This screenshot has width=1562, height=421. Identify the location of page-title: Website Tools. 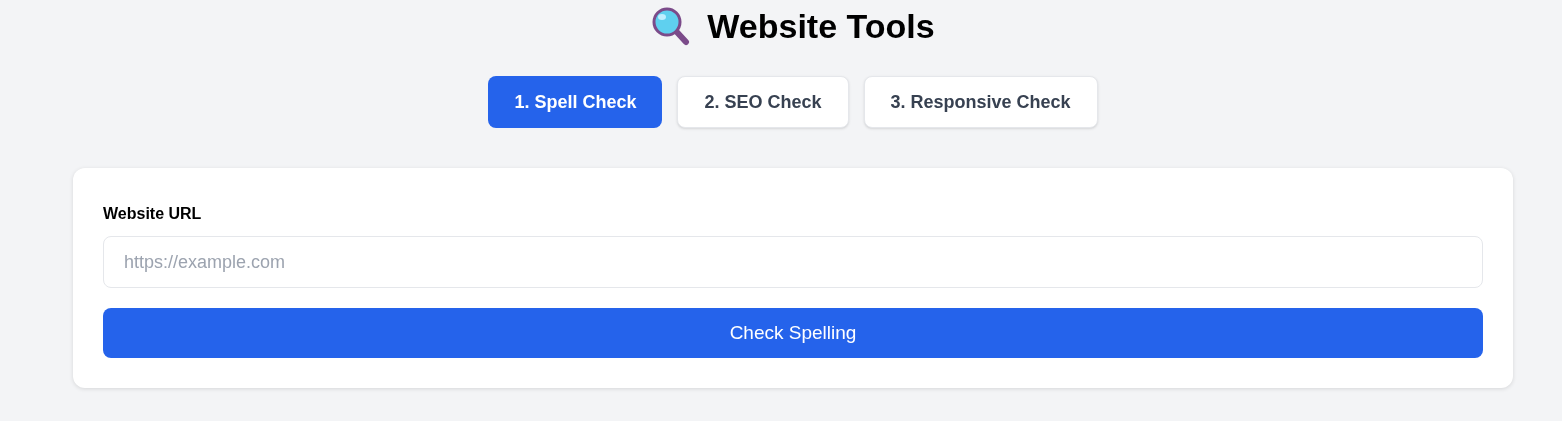
(821, 26).